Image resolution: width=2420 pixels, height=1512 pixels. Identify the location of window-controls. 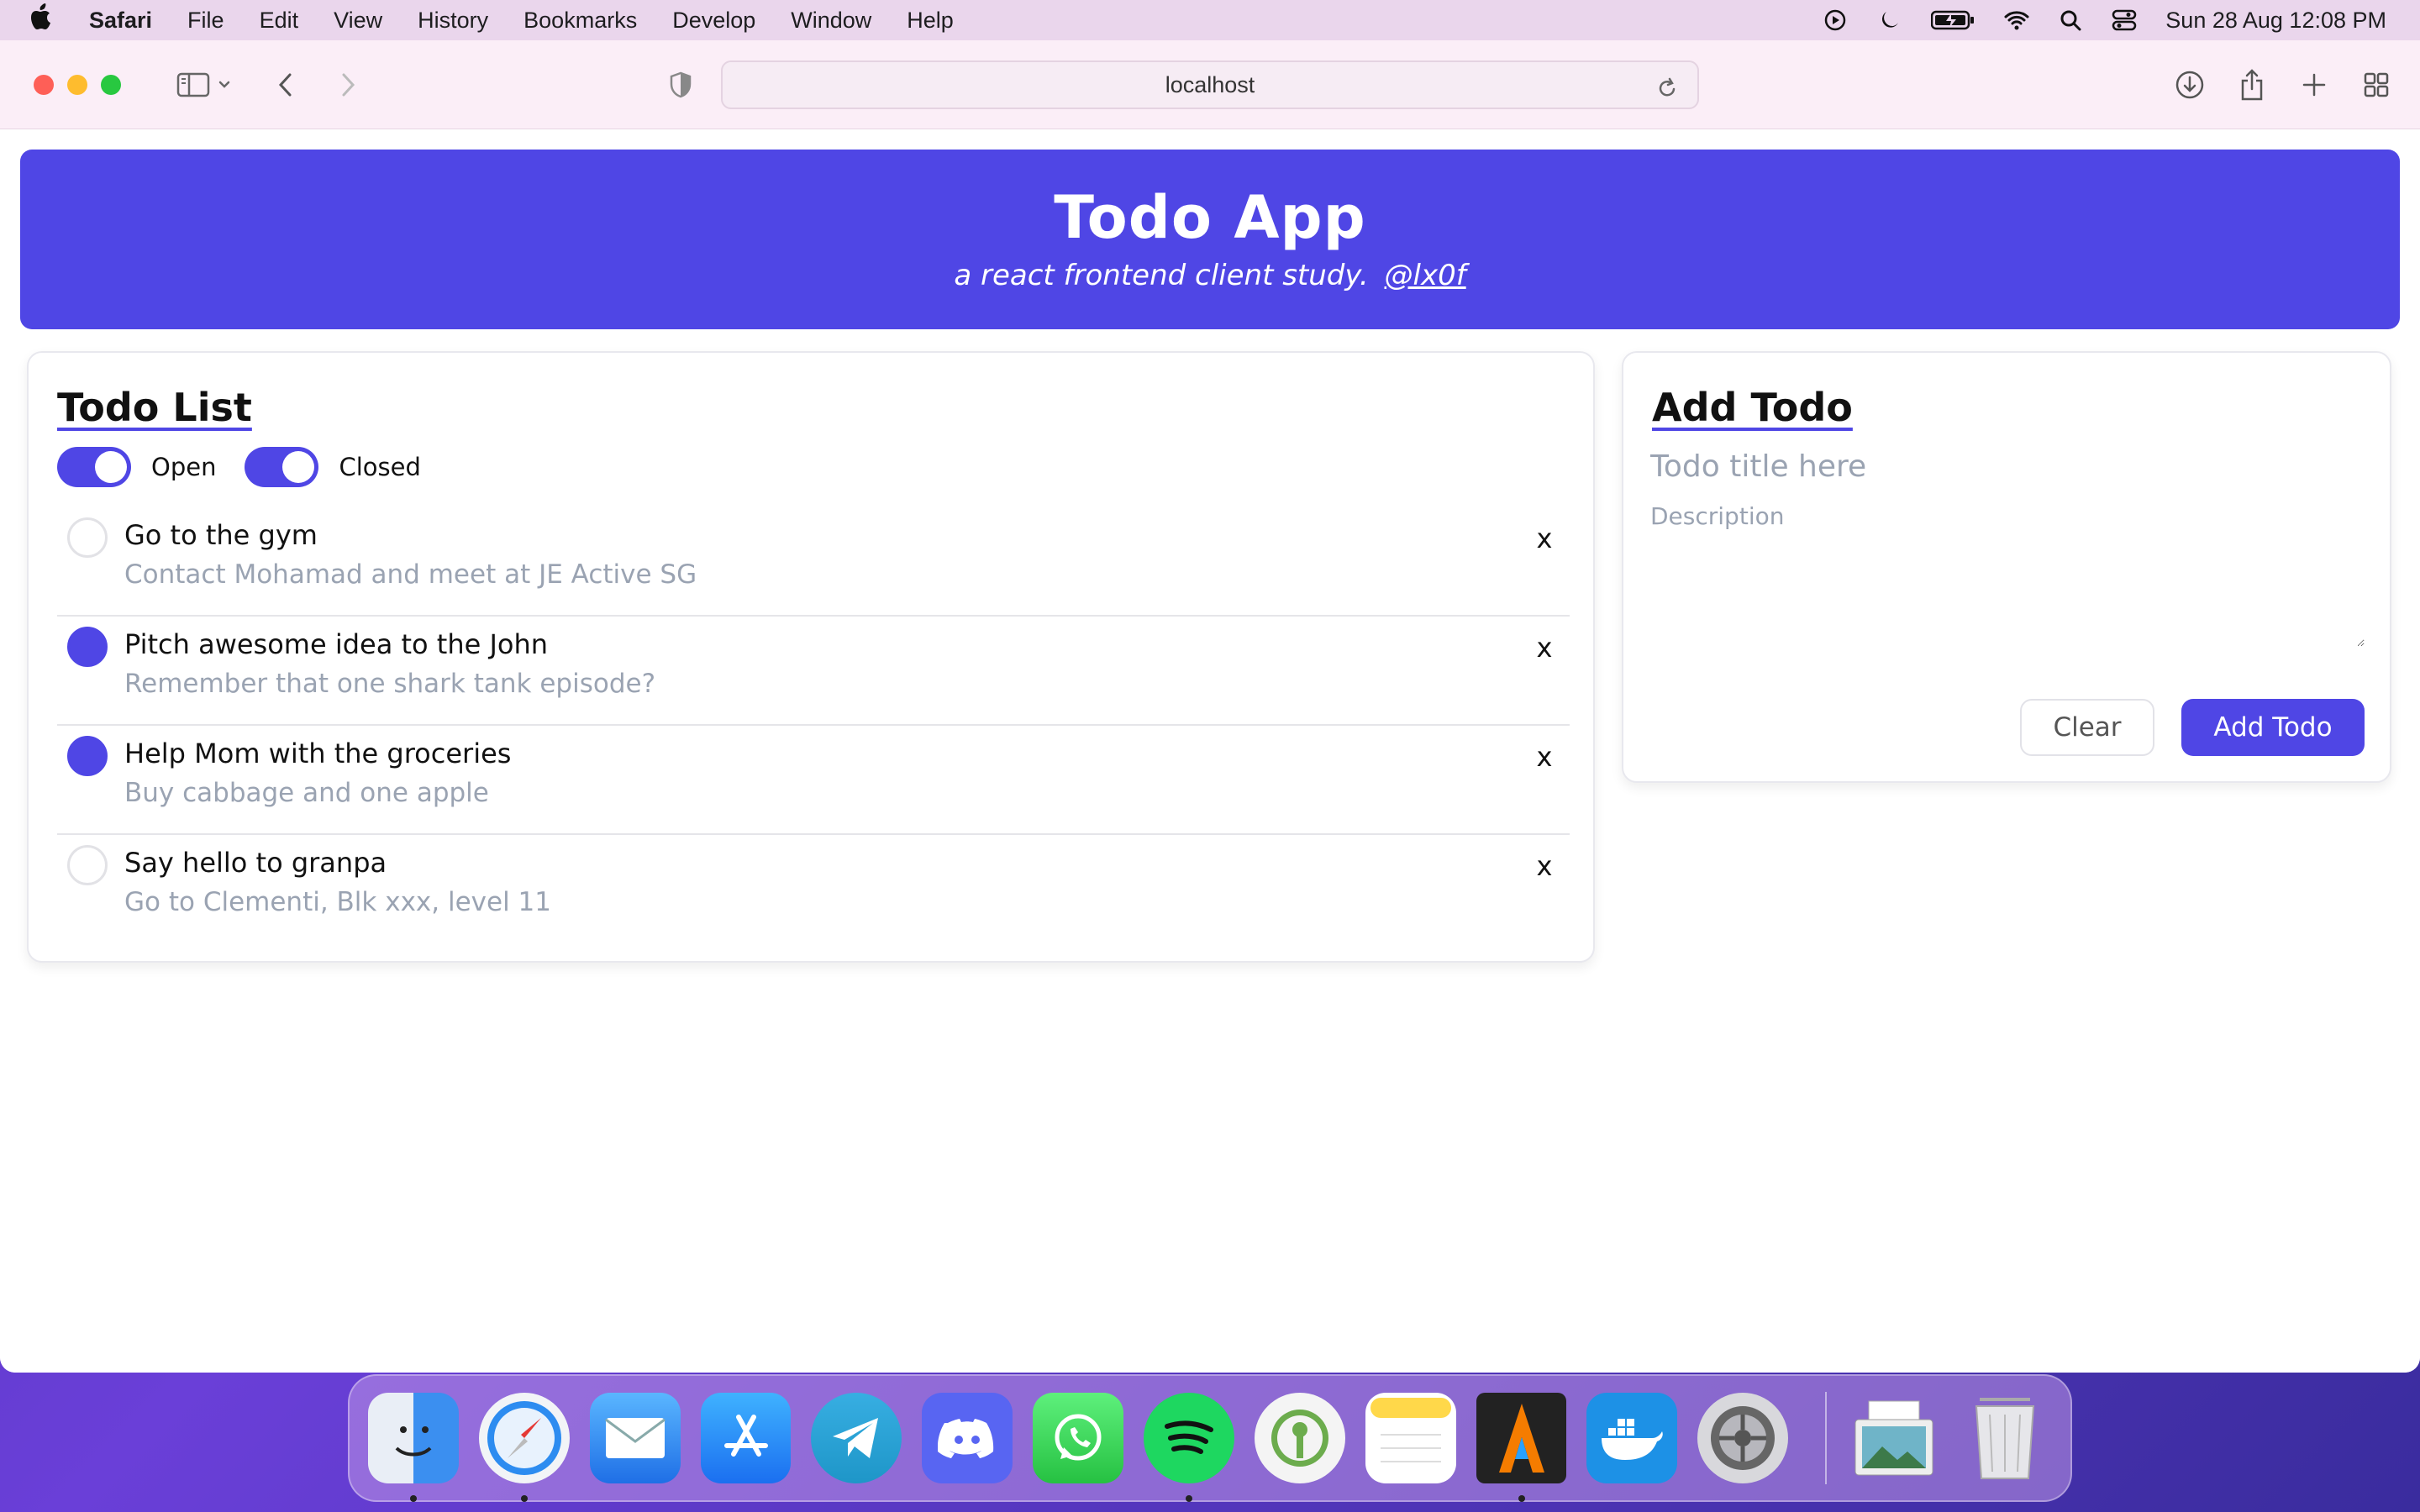
(77, 84).